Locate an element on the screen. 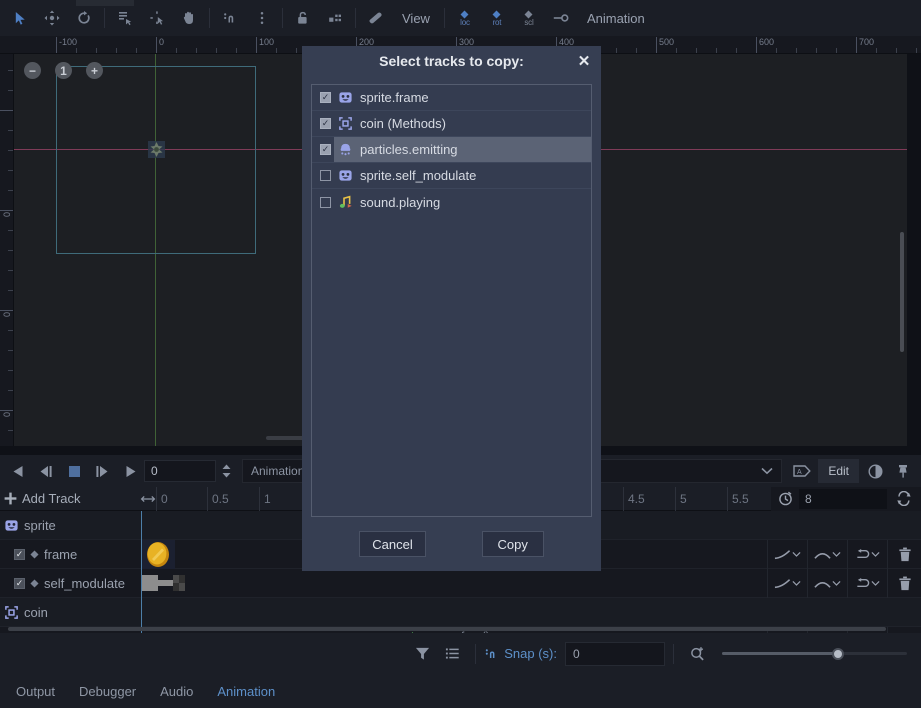  close-icon: ✕ is located at coordinates (584, 61).